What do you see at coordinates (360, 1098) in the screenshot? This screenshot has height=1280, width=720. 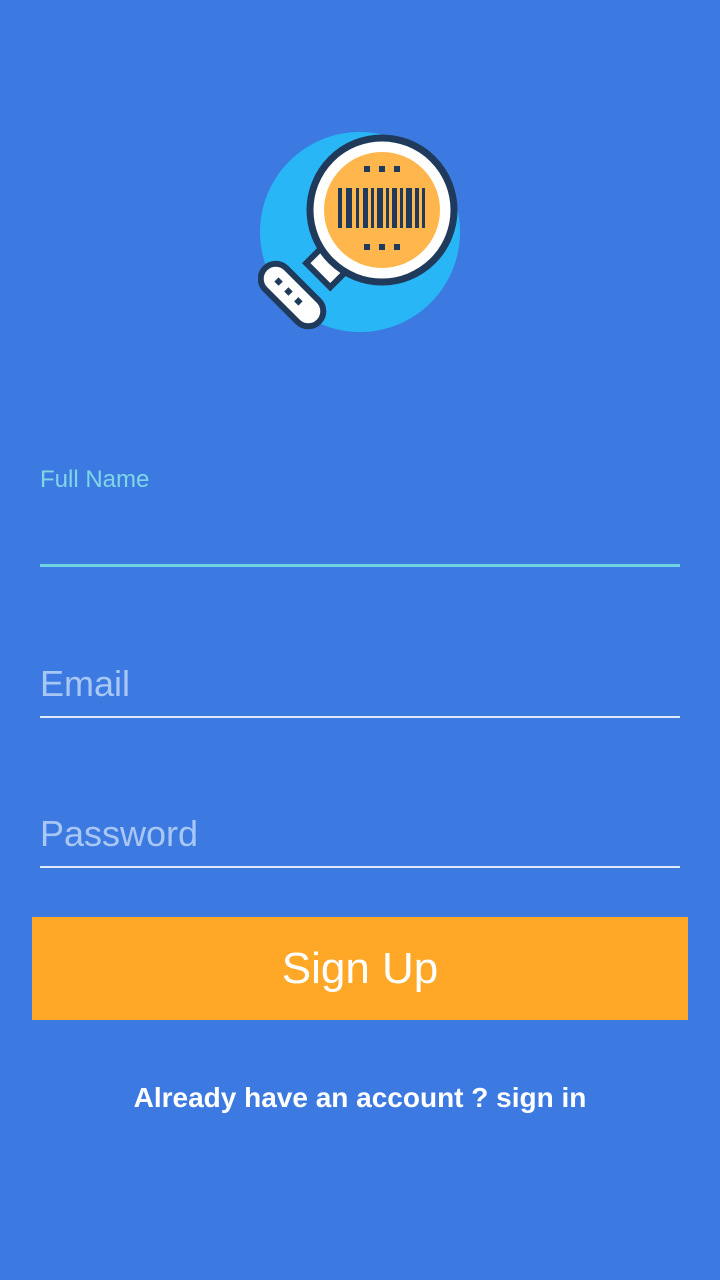 I see `sign-in-link: Already have an account ? sign in` at bounding box center [360, 1098].